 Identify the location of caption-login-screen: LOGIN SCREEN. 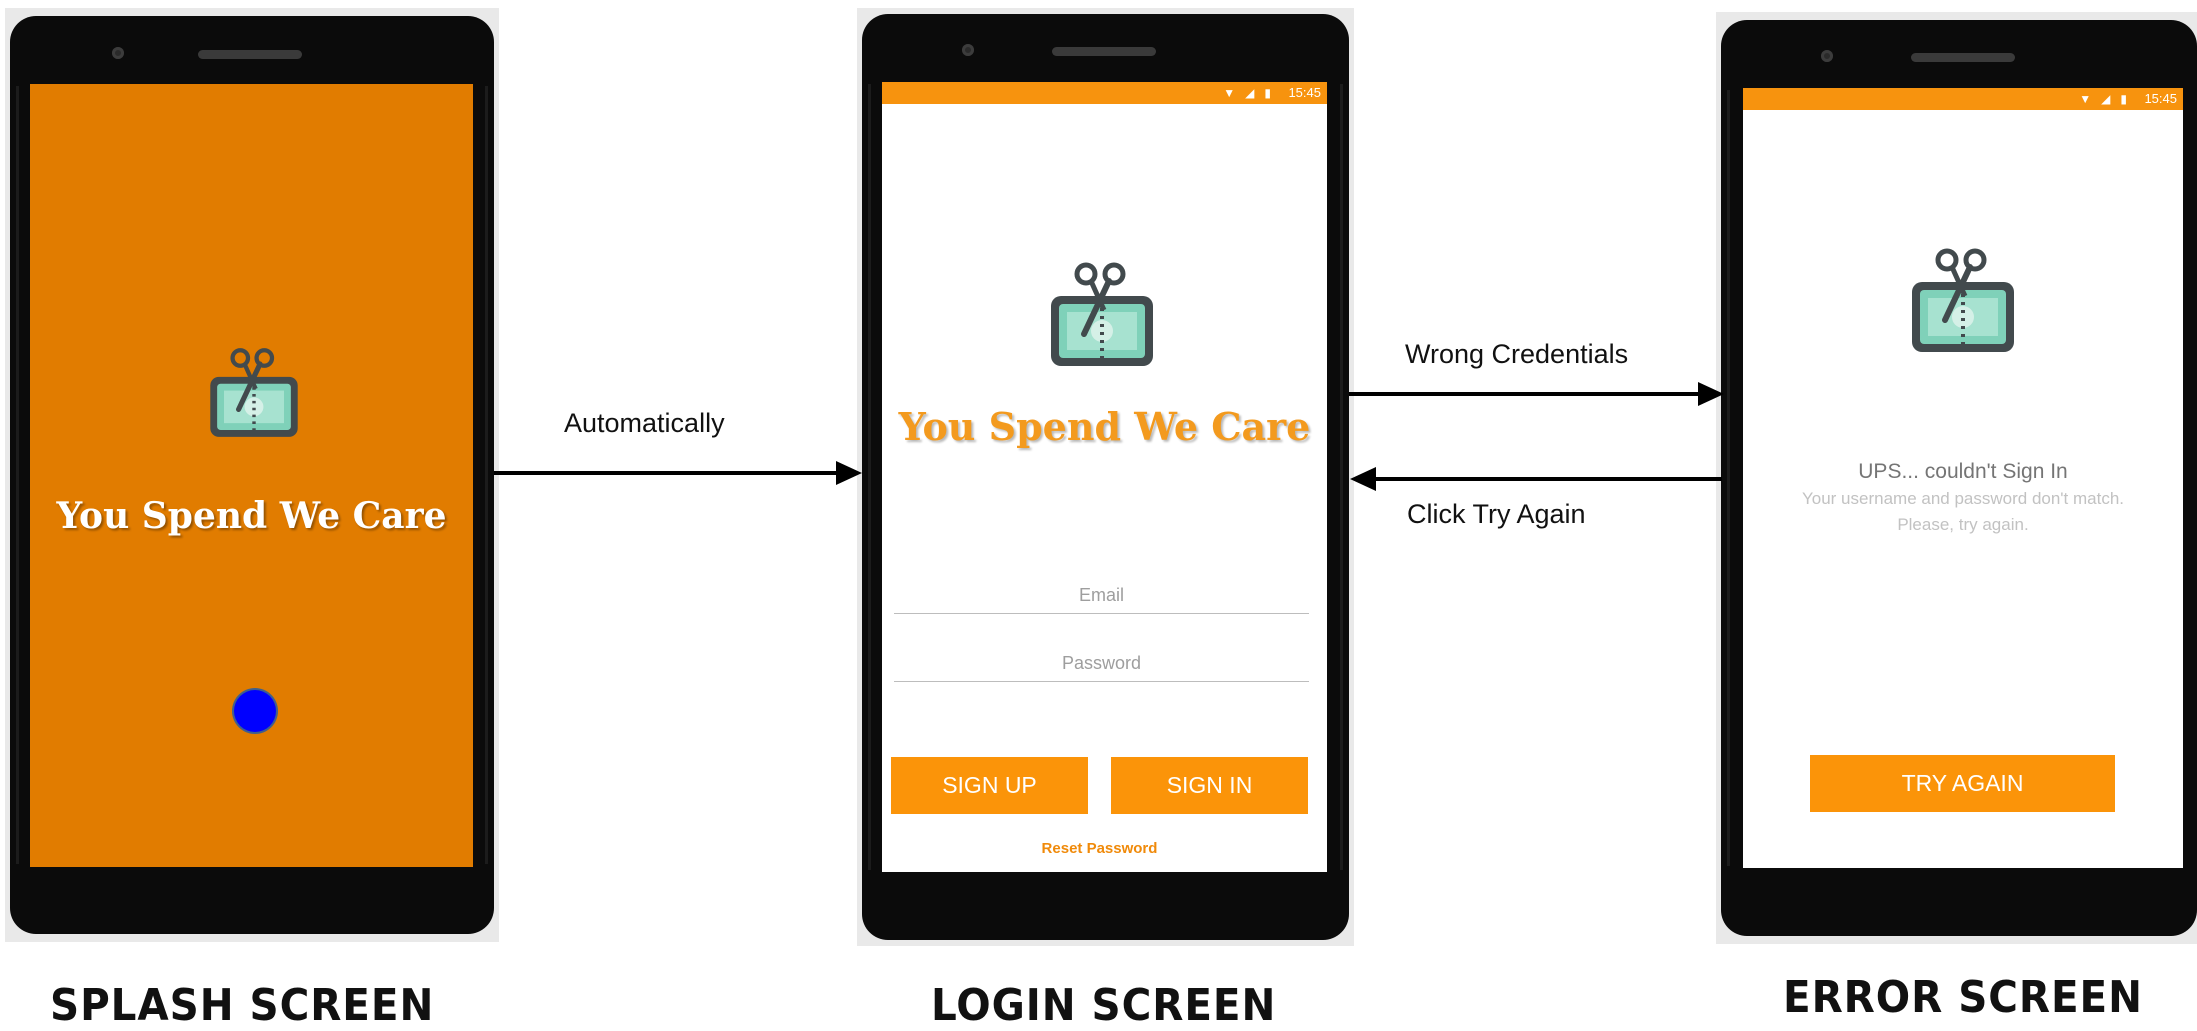
(1104, 1005).